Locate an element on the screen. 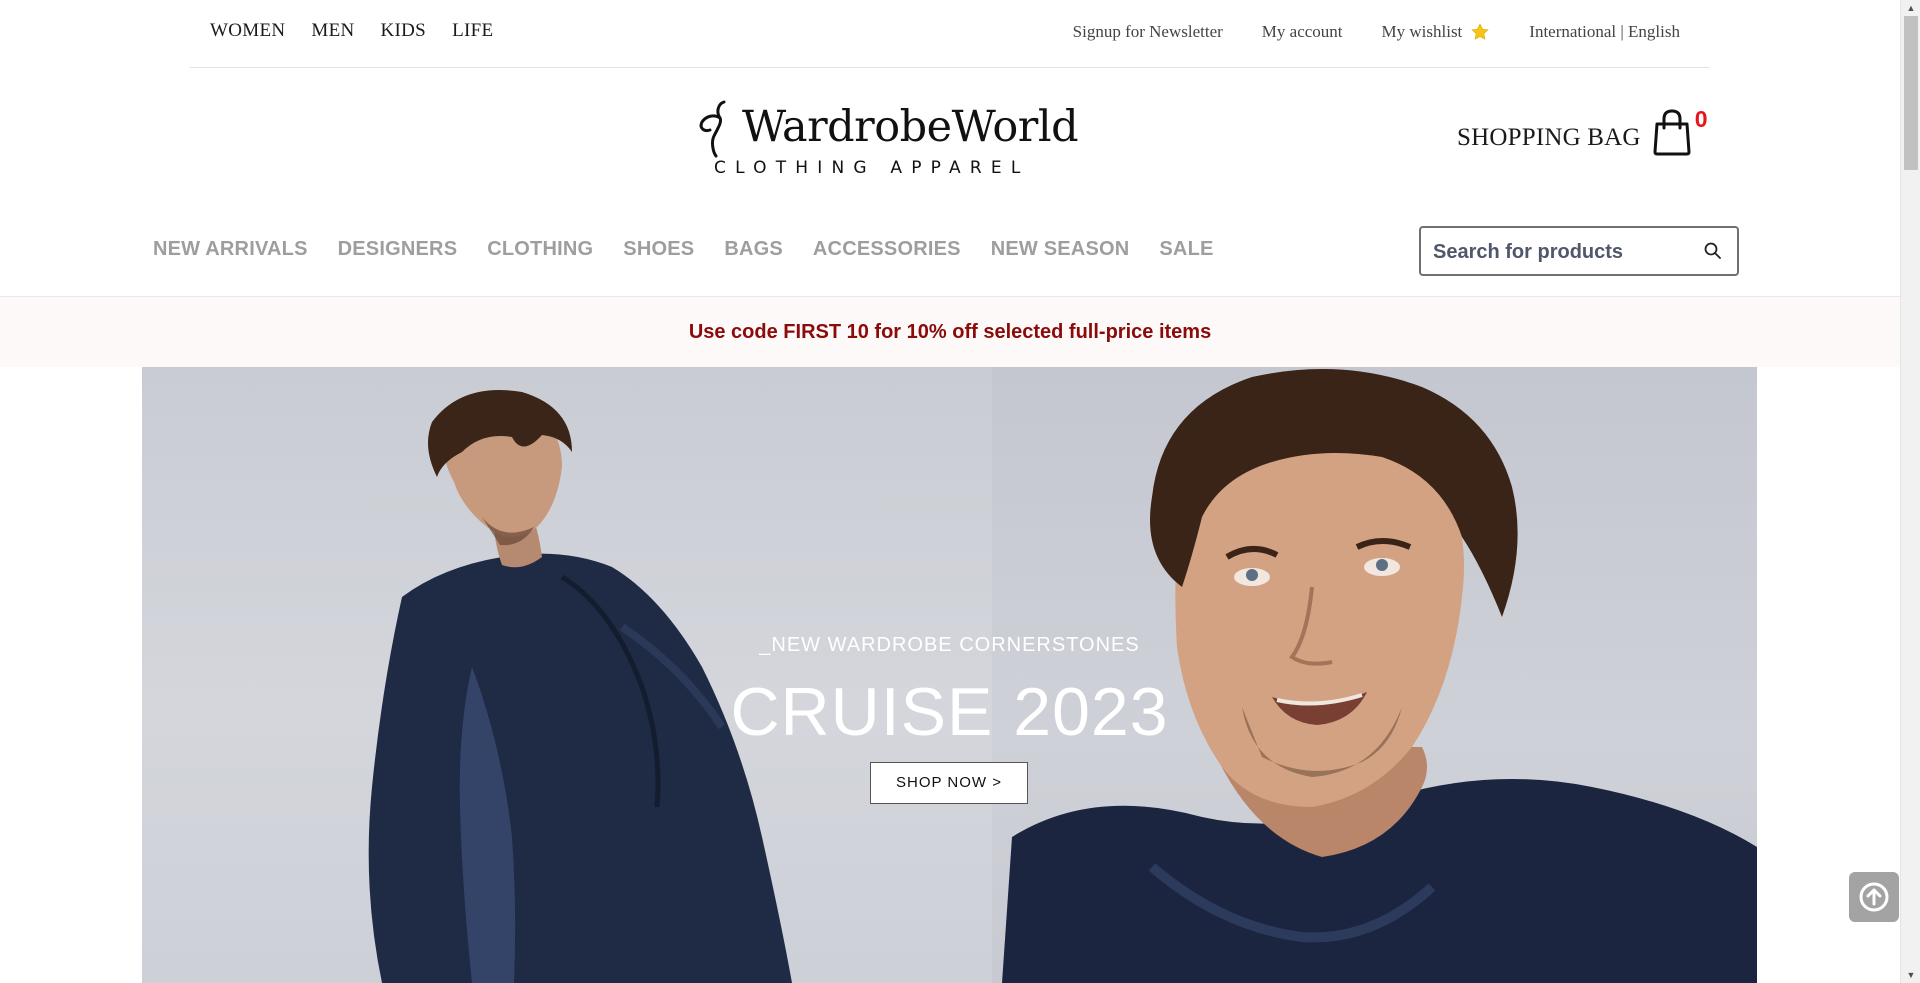 Image resolution: width=1920 pixels, height=983 pixels. category-sale: SALE is located at coordinates (1186, 249).